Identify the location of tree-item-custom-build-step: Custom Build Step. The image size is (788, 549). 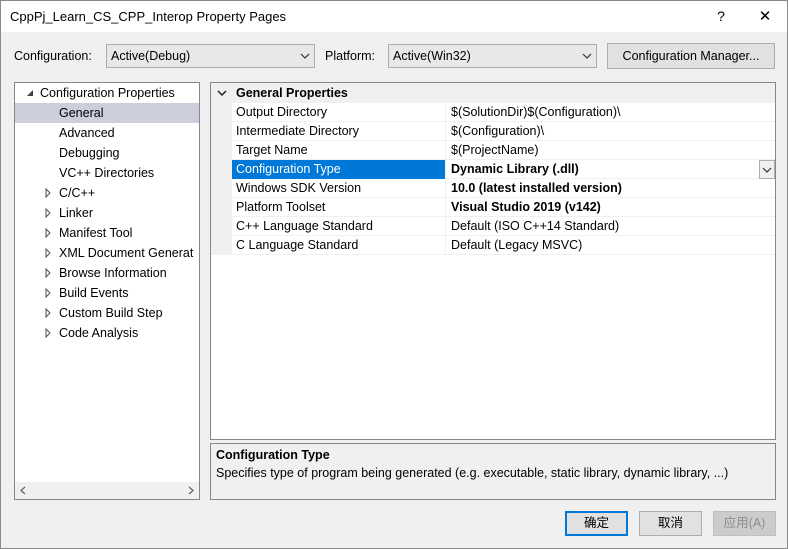
(107, 313).